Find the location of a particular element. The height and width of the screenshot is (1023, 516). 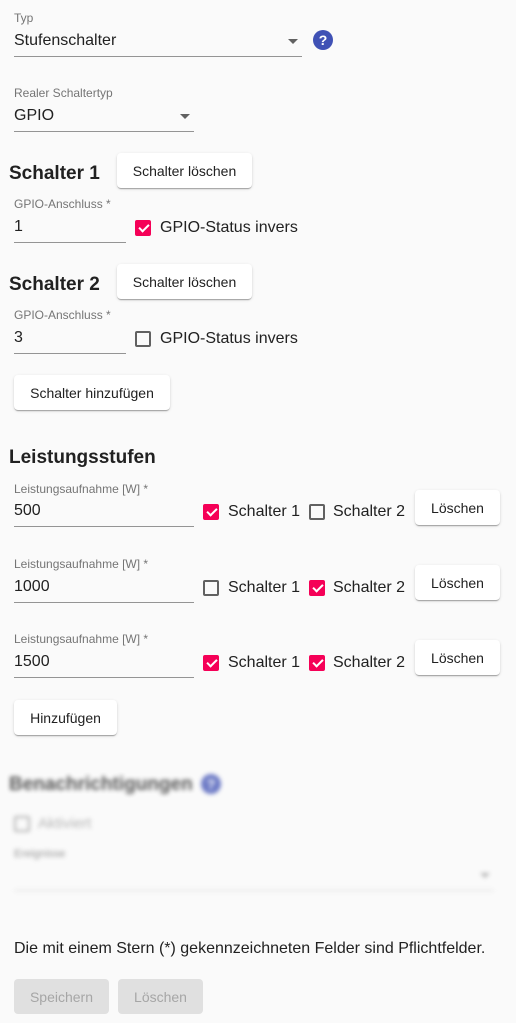

power-2-underline is located at coordinates (104, 602).